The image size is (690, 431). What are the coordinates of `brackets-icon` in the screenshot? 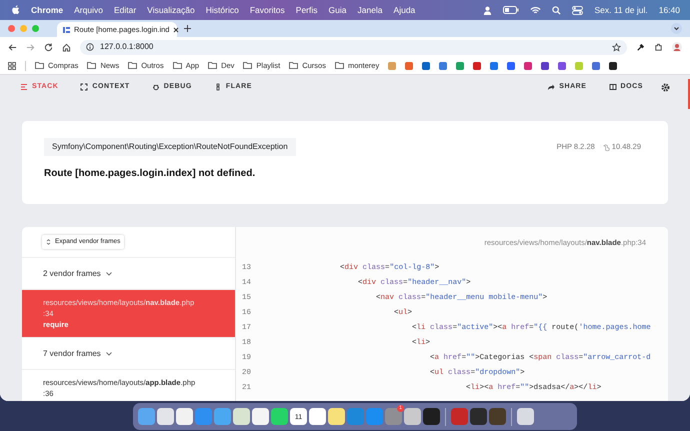 It's located at (84, 87).